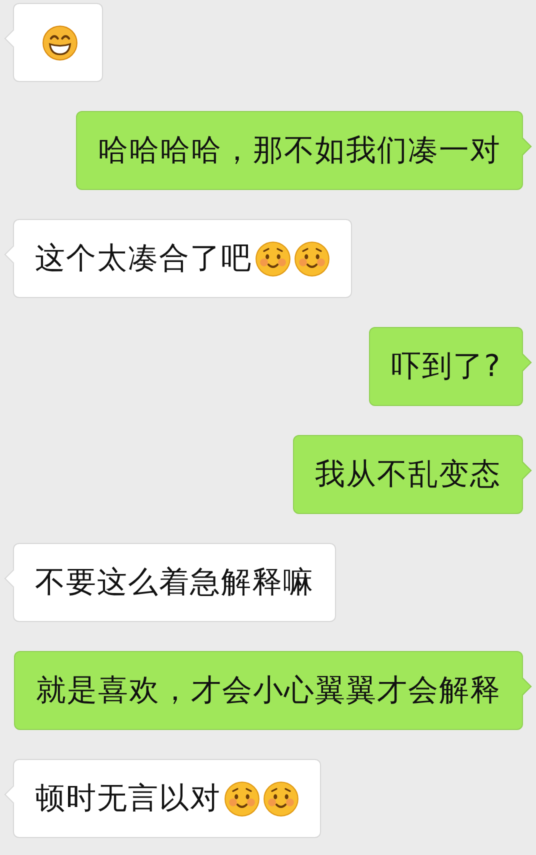  What do you see at coordinates (446, 366) in the screenshot?
I see `message-text: 吓到了?` at bounding box center [446, 366].